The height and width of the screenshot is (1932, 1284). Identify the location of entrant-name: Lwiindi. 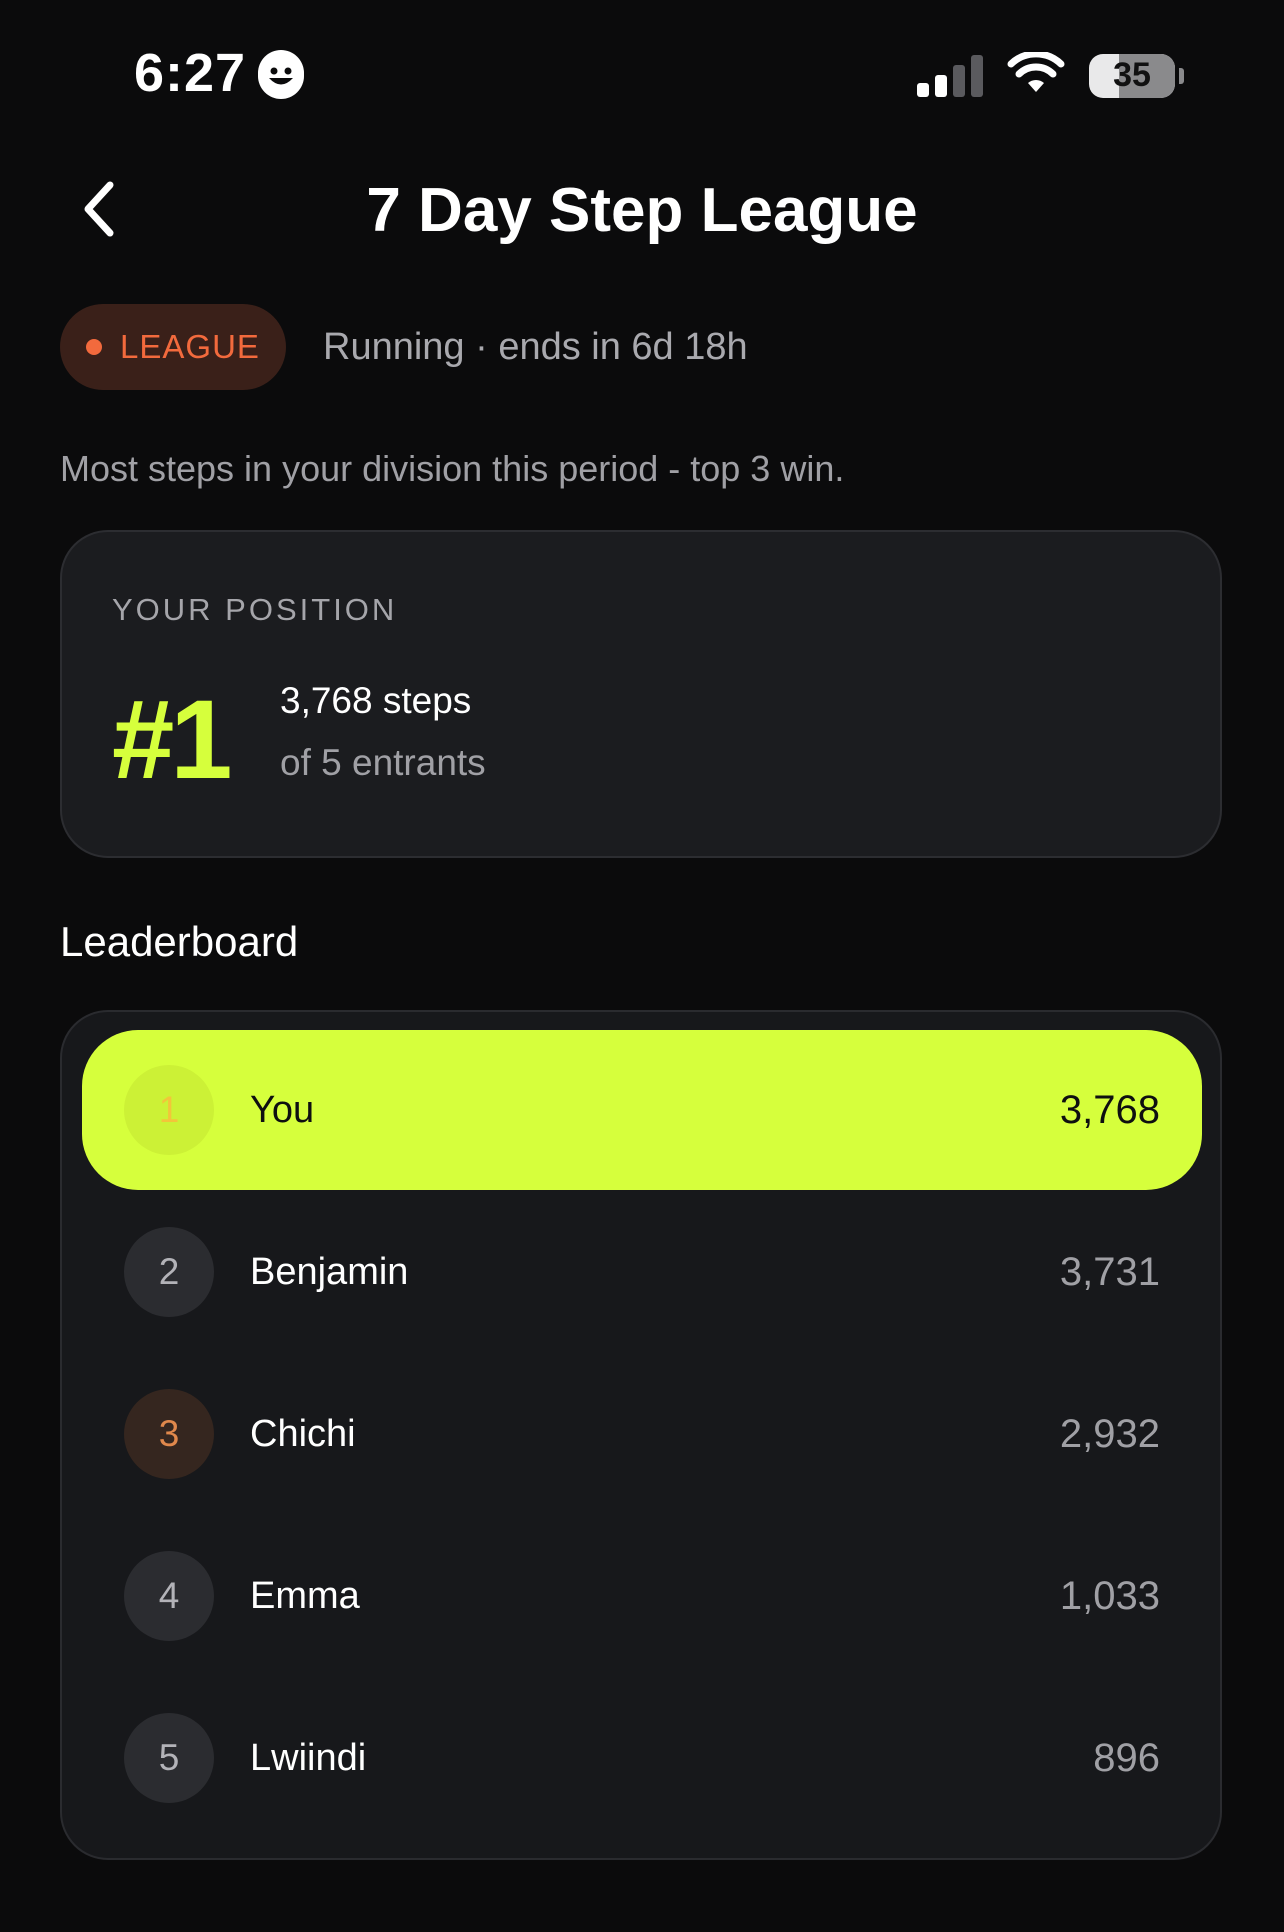
(308, 1757).